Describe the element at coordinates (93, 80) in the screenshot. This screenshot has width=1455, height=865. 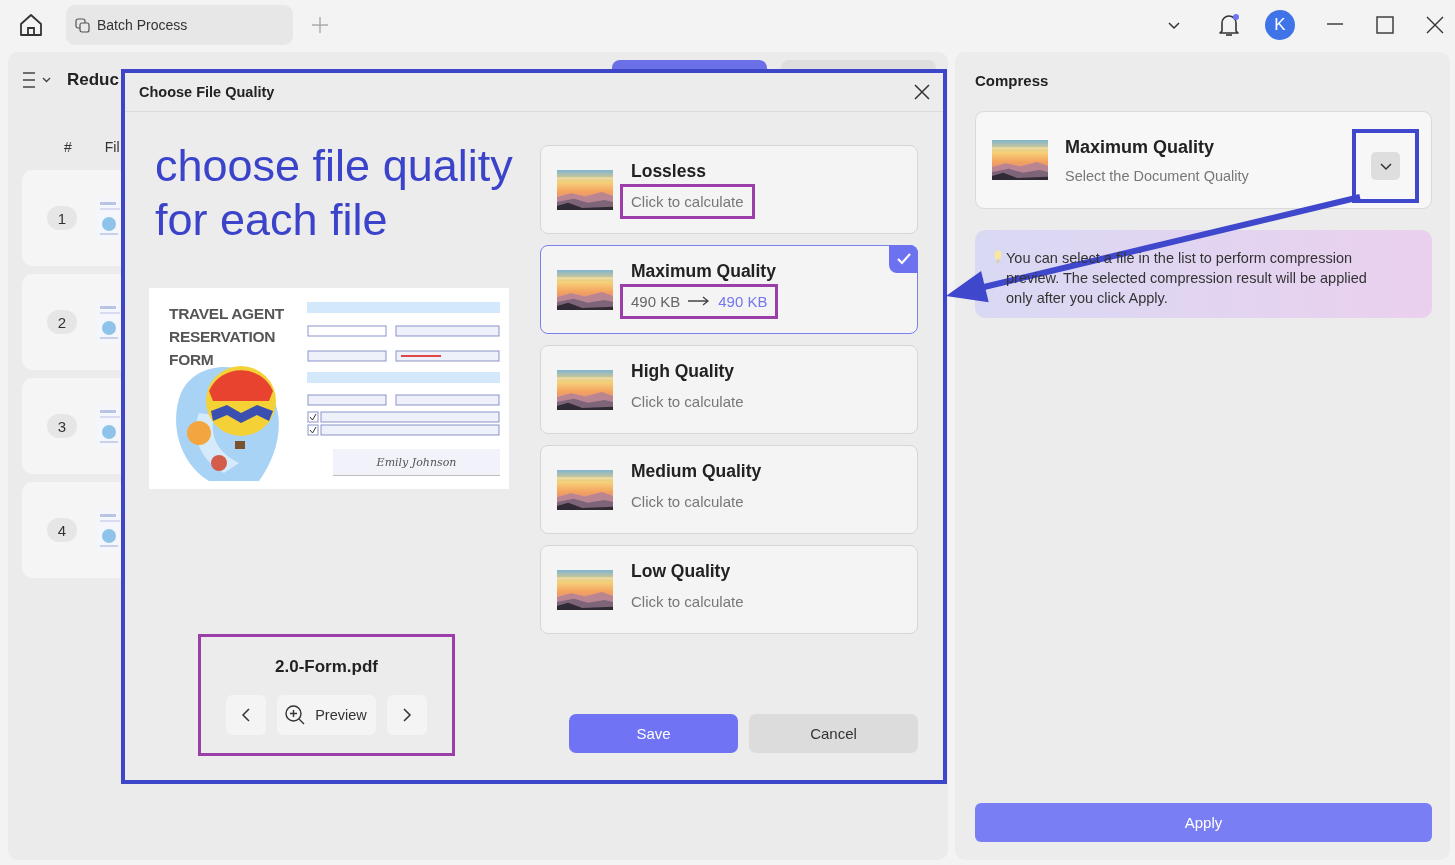
I see `panel-title: Reduc` at that location.